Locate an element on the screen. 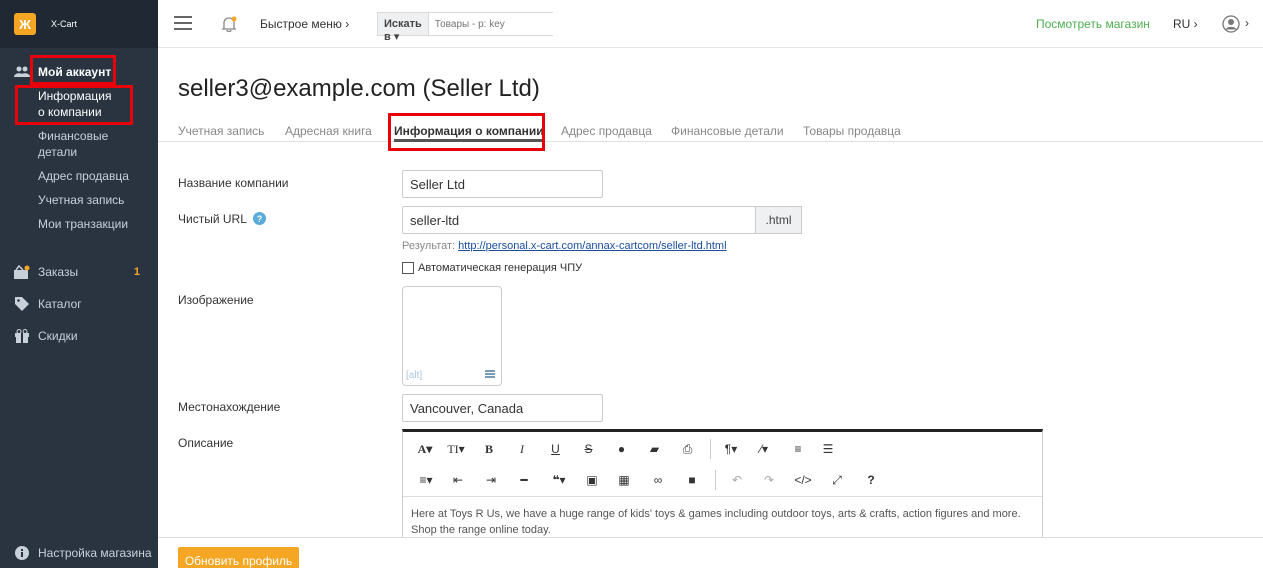  orders-icon is located at coordinates (22, 272).